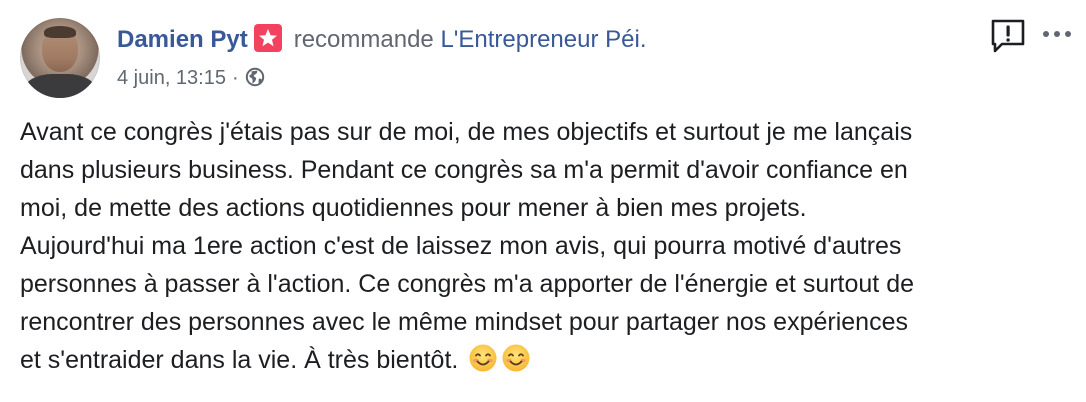  I want to click on recommend-label: recommande, so click(363, 39).